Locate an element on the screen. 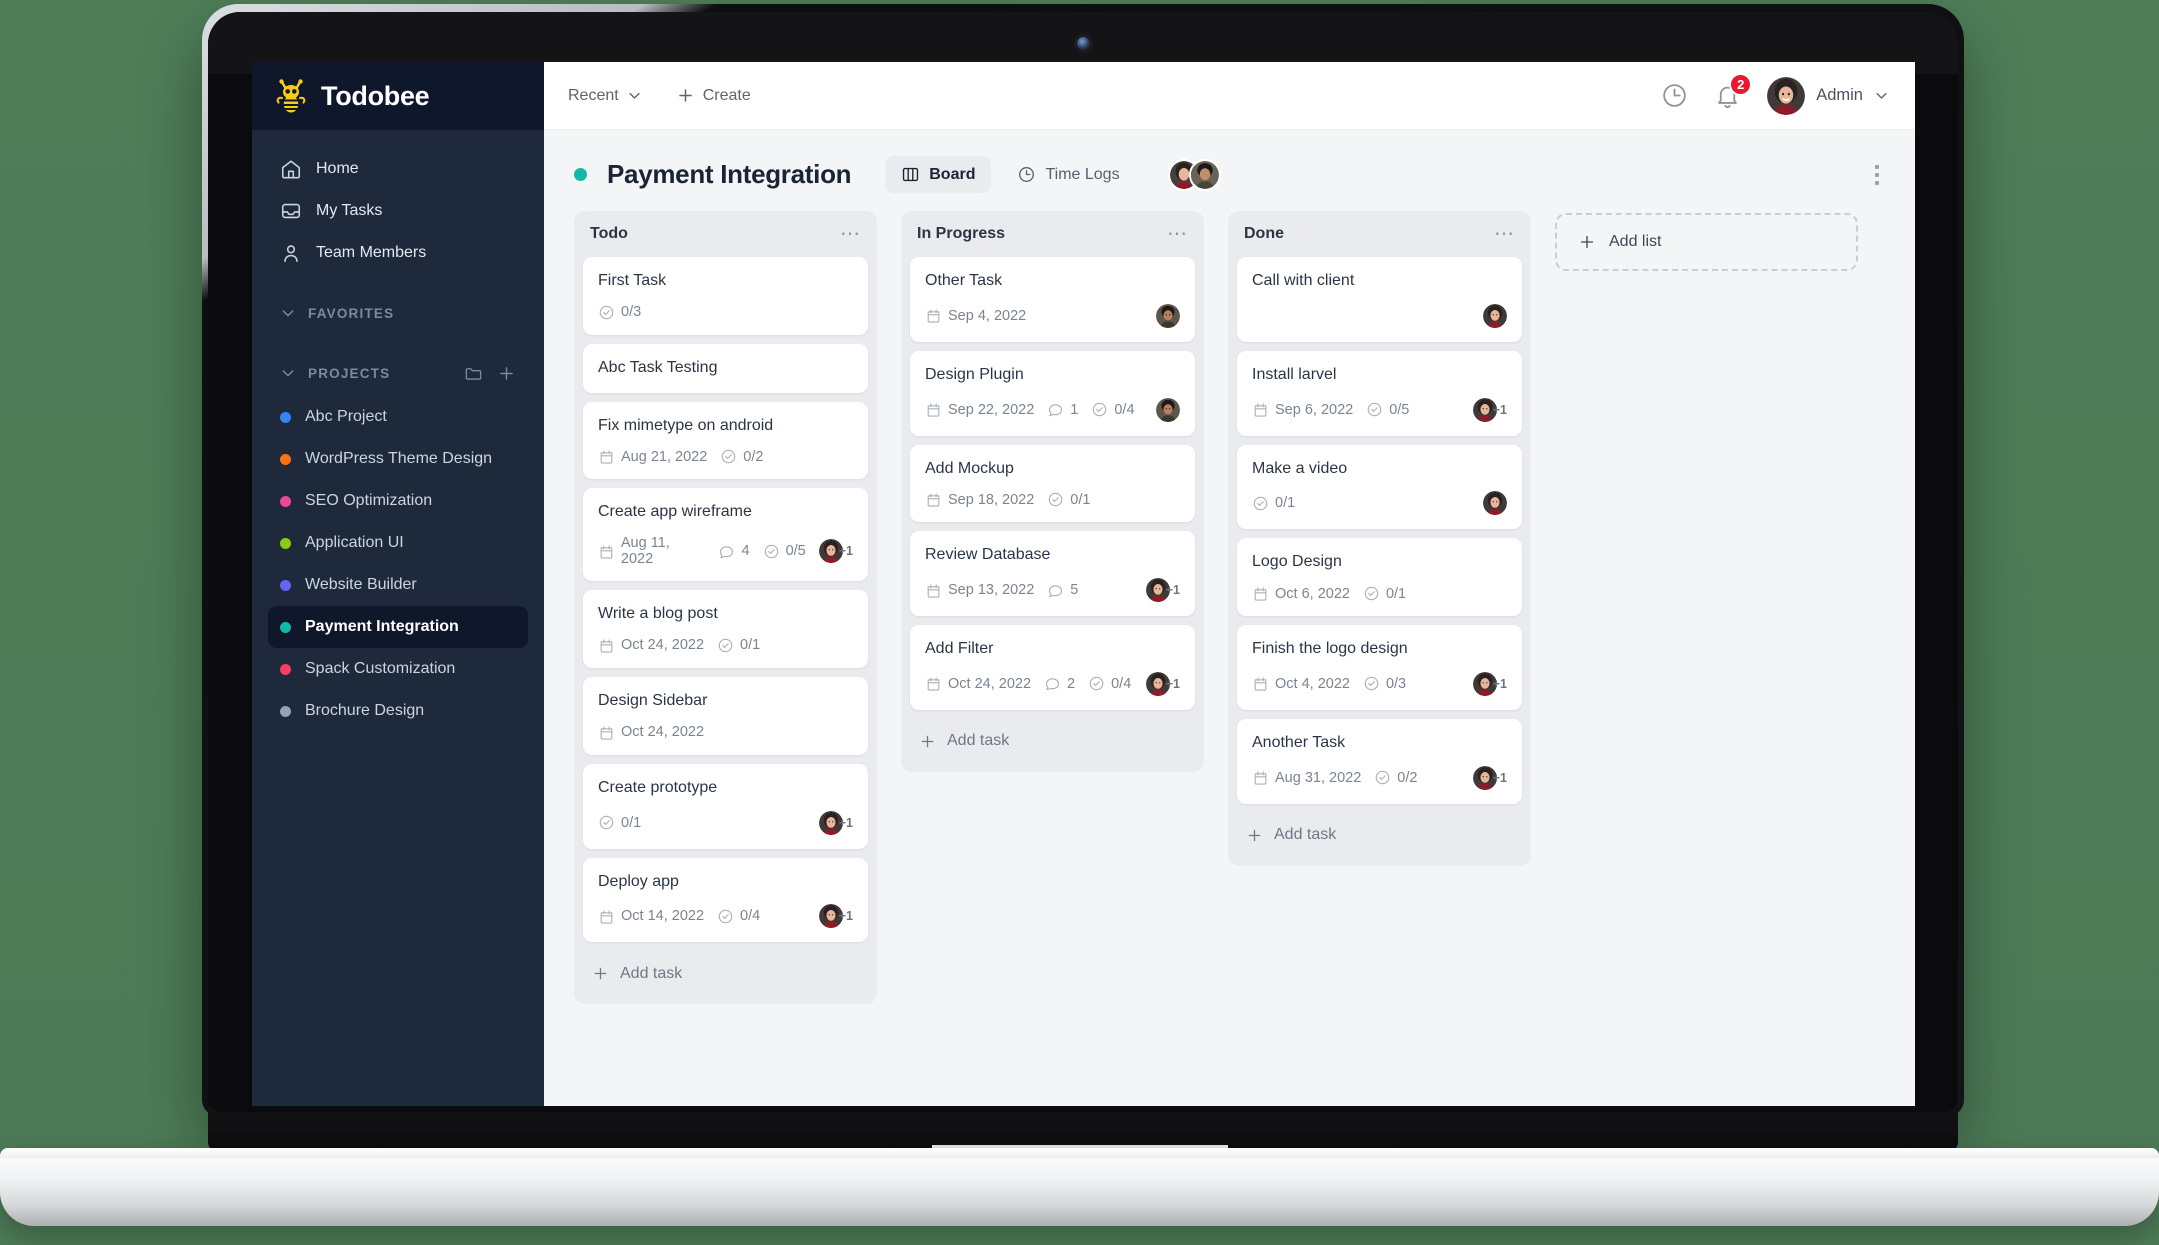  webcam-icon is located at coordinates (1083, 43).